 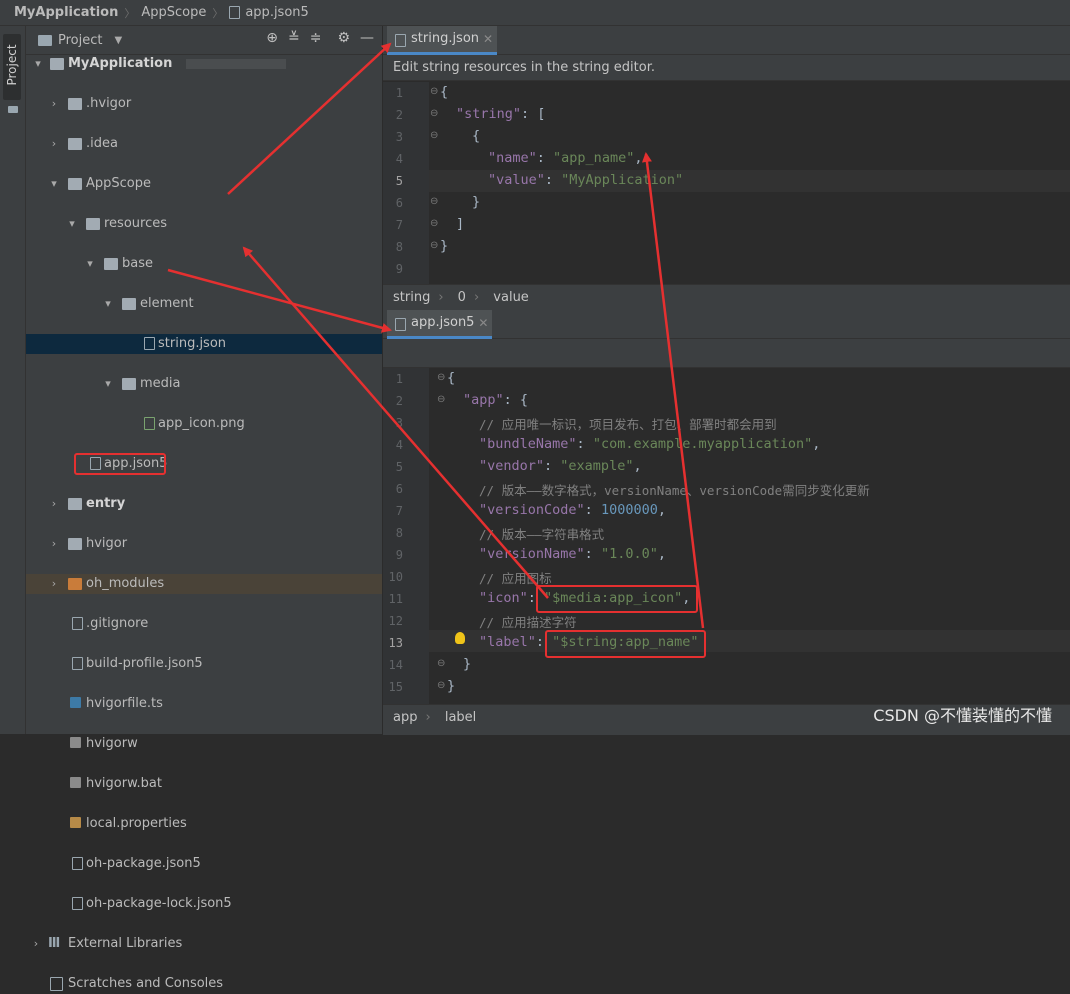 What do you see at coordinates (204, 584) in the screenshot?
I see `tree-item-oh-modules: › oh_modules` at bounding box center [204, 584].